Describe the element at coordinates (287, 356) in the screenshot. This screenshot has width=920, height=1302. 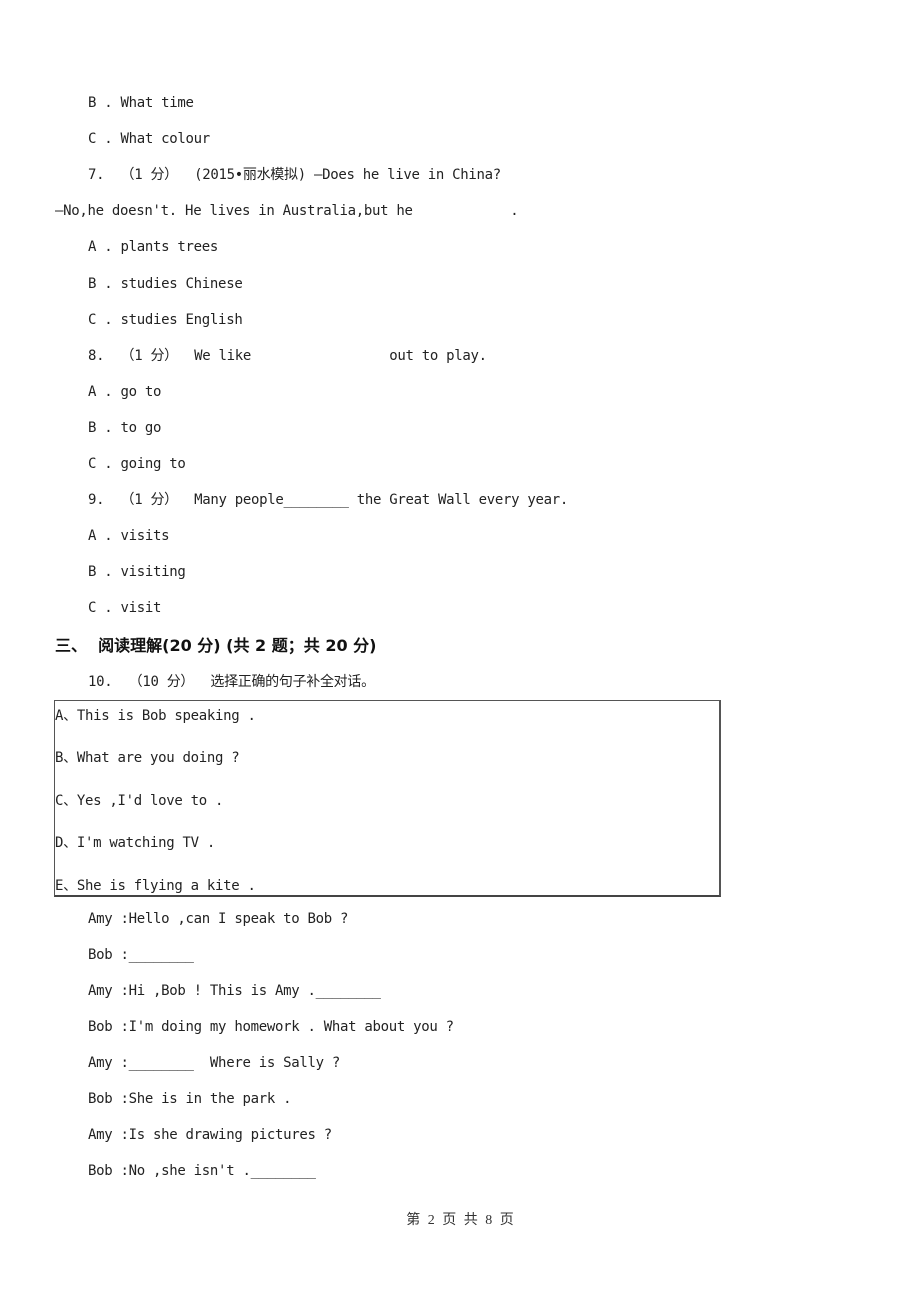
I see `q8-stem: 8. （1 分） We like out to play.` at that location.